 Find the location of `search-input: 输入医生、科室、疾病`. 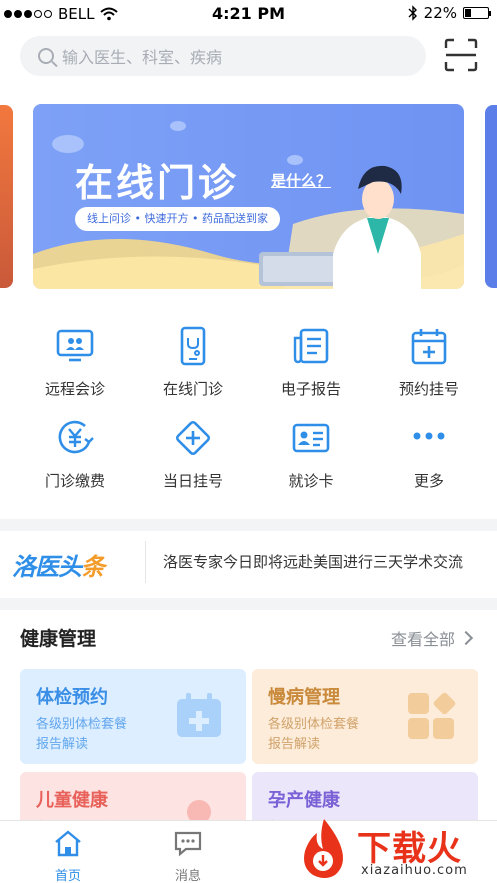

search-input: 输入医生、科室、疾病 is located at coordinates (223, 56).